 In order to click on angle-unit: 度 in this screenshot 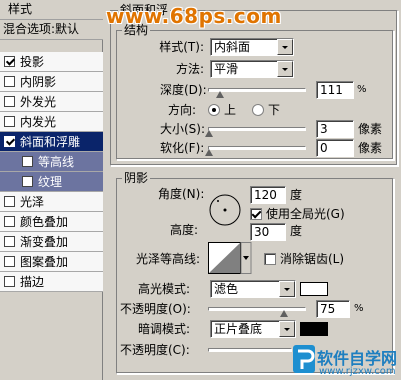, I will do `click(296, 195)`.